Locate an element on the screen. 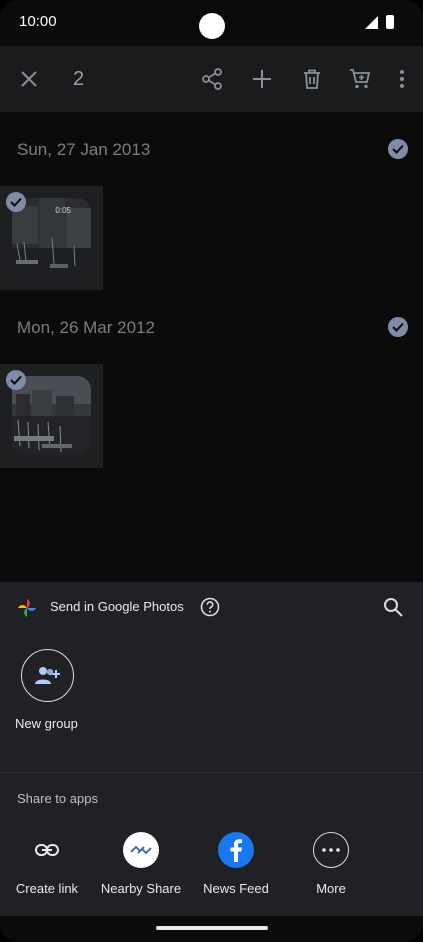 The width and height of the screenshot is (423, 942). photo-item is located at coordinates (51, 416).